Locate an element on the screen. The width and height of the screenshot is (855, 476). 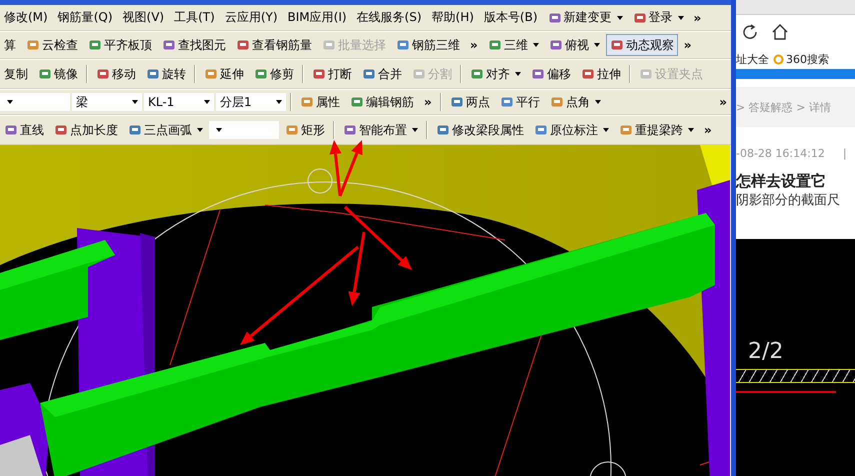
dropdown-button: 三维 is located at coordinates (513, 45).